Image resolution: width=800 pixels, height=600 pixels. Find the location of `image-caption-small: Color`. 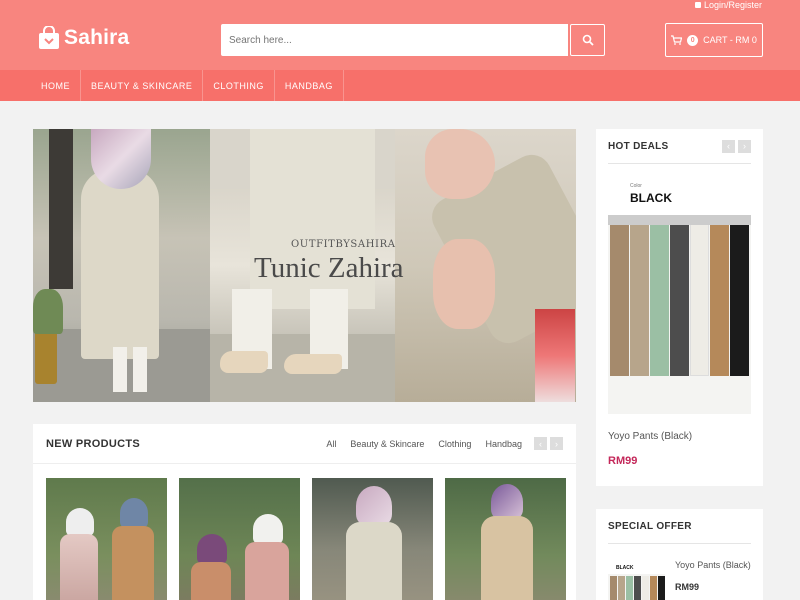

image-caption-small: Color is located at coordinates (636, 186).